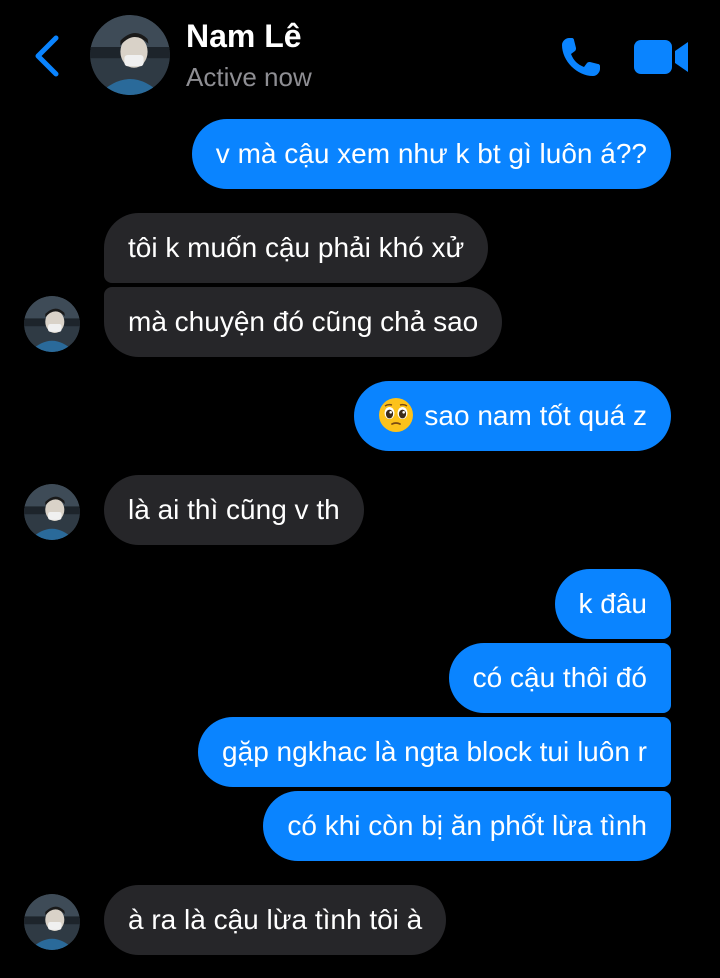  Describe the element at coordinates (535, 415) in the screenshot. I see `message-text: sao nam tốt quá z` at that location.